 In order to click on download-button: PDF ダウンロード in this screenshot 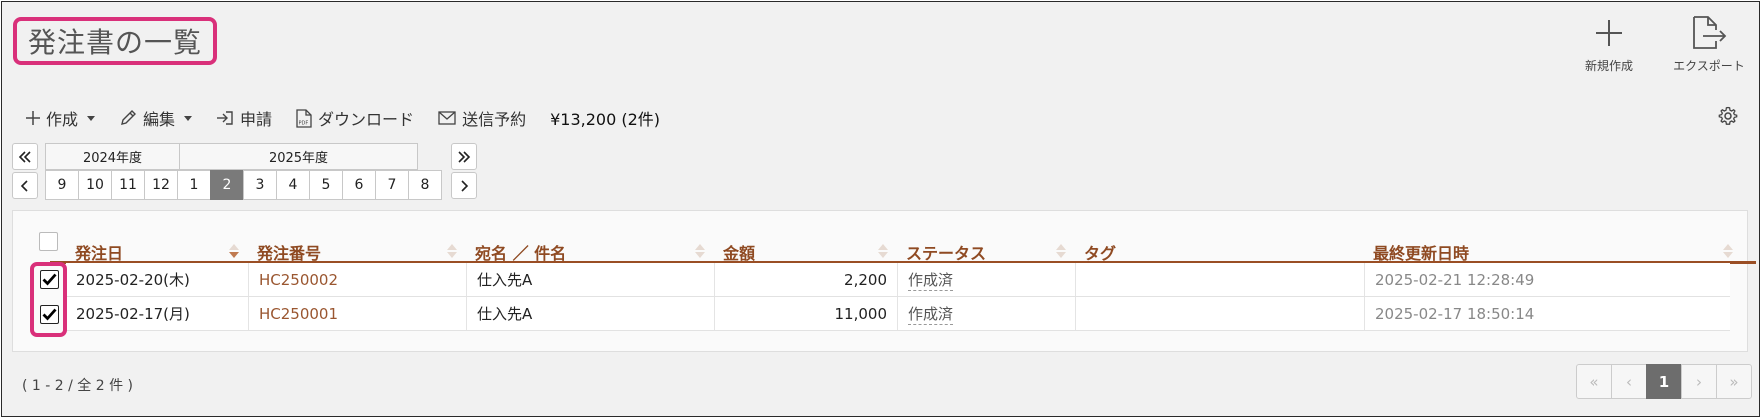, I will do `click(355, 118)`.